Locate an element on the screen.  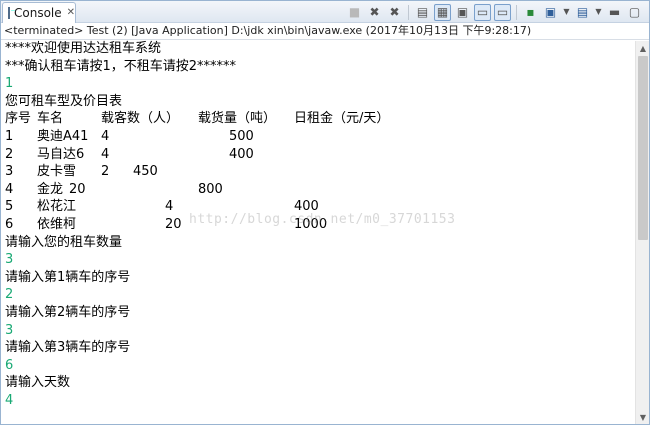
output-line: 请输入天数 is located at coordinates (38, 383).